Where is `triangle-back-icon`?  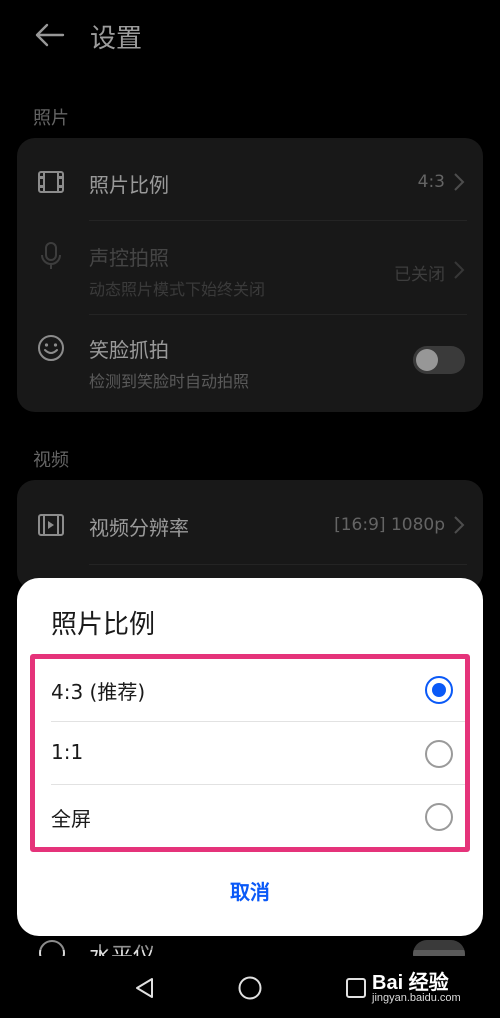 triangle-back-icon is located at coordinates (144, 988).